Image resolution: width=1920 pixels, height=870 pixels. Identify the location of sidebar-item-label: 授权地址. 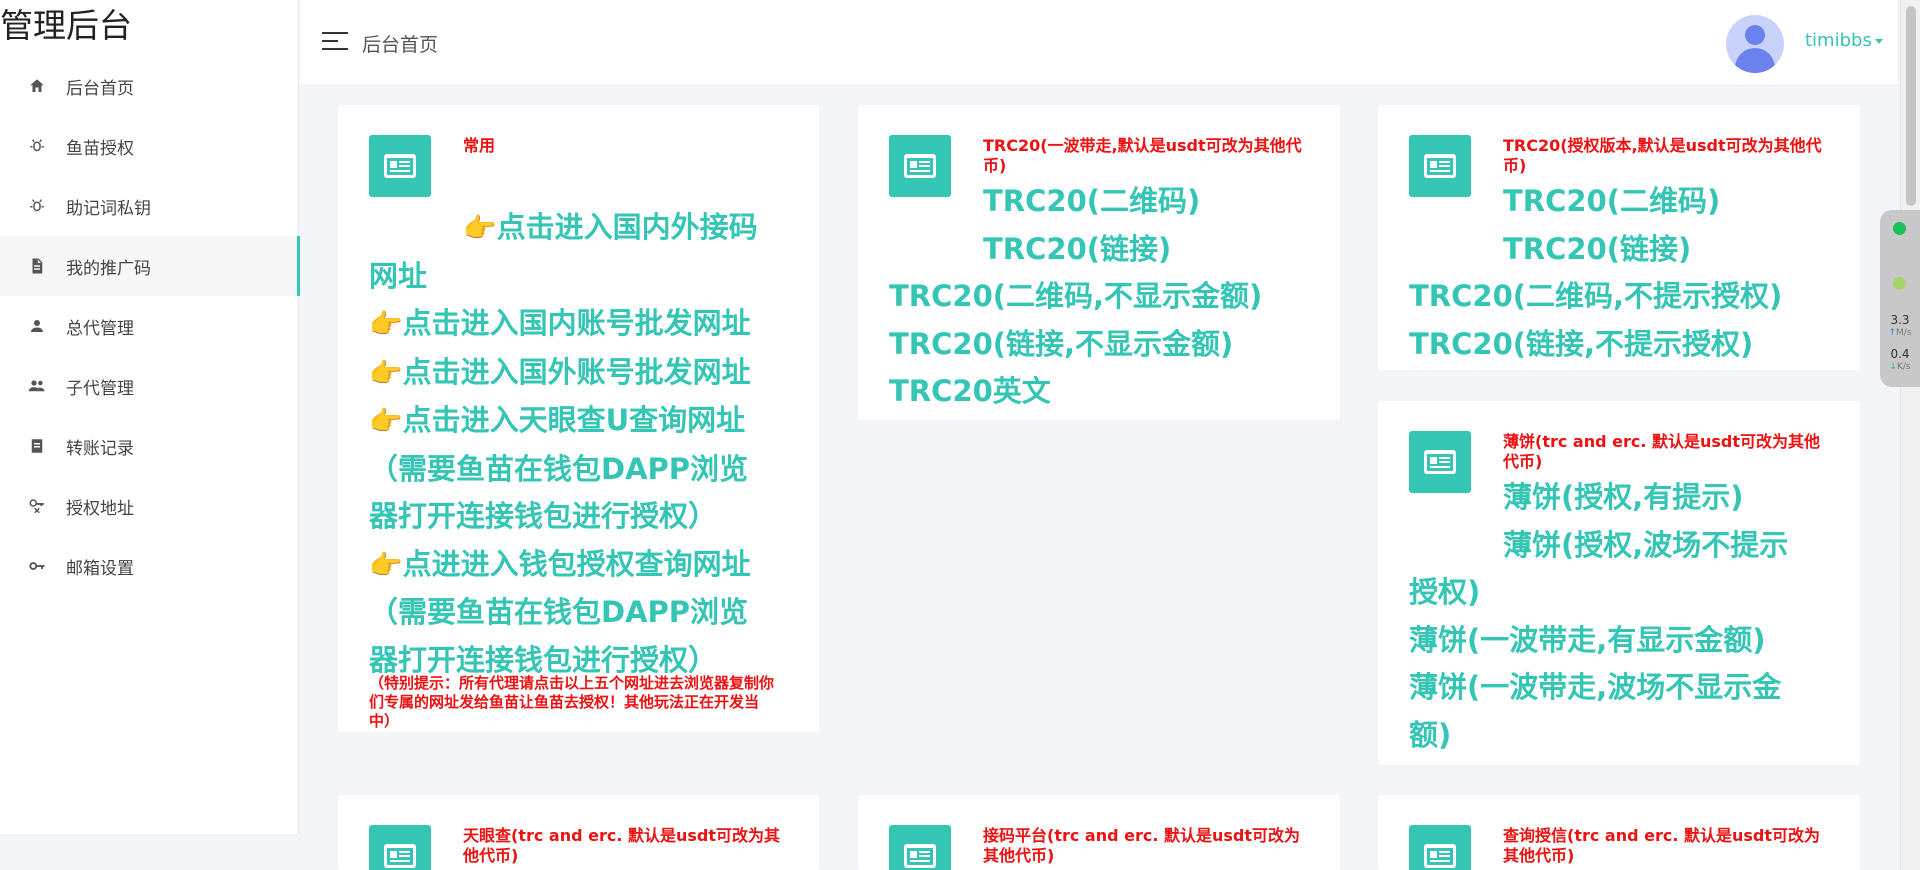
(100, 508).